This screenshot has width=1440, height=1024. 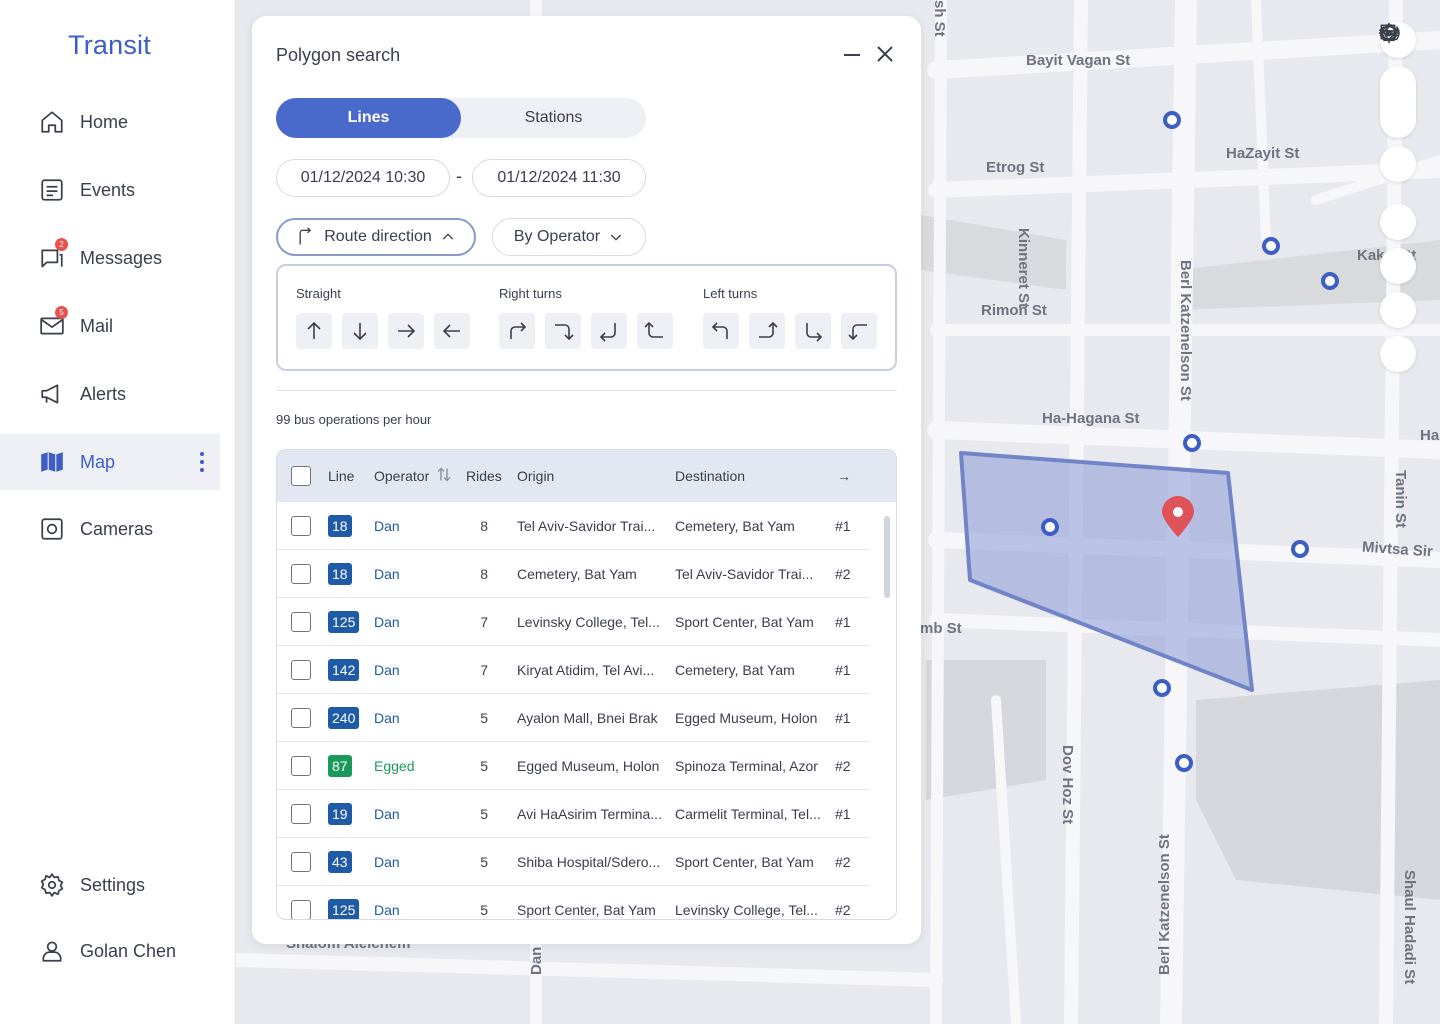 I want to click on rides-cell: 7, so click(x=484, y=621).